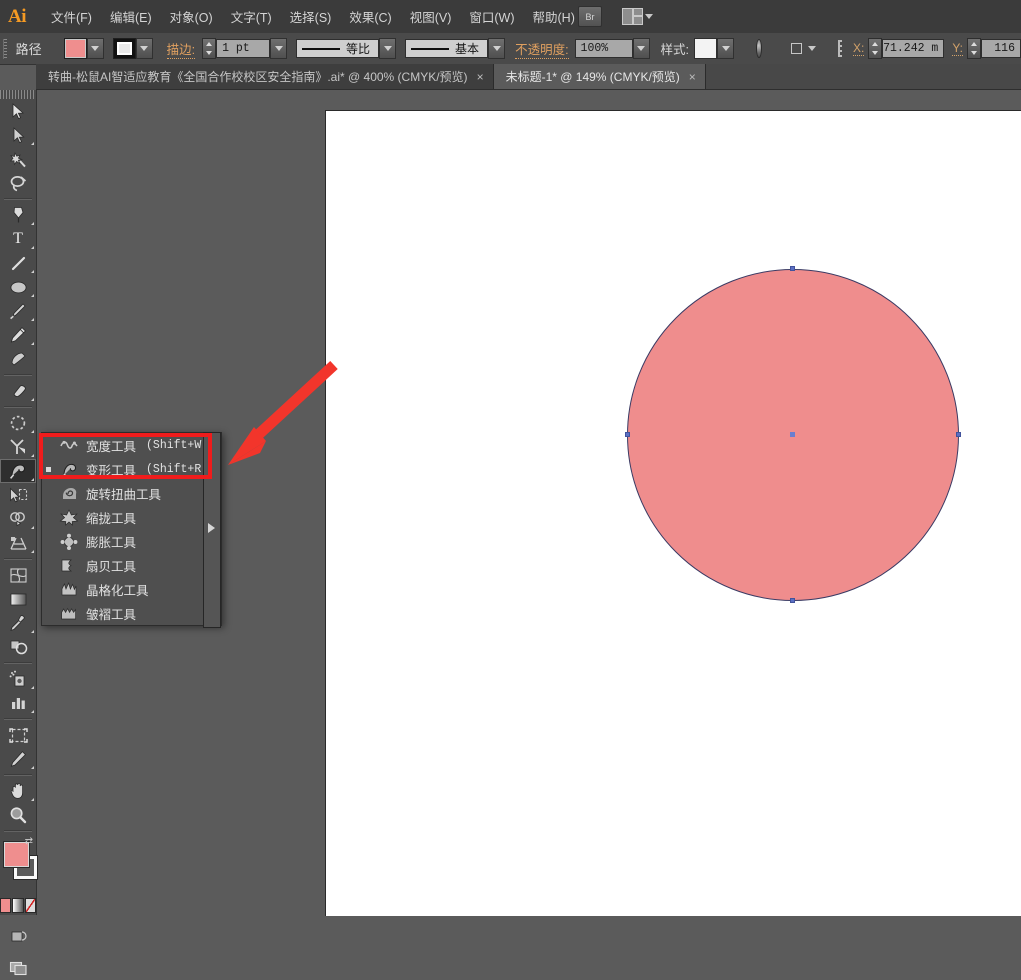  Describe the element at coordinates (18, 495) in the screenshot. I see `free-transform-tool` at that location.